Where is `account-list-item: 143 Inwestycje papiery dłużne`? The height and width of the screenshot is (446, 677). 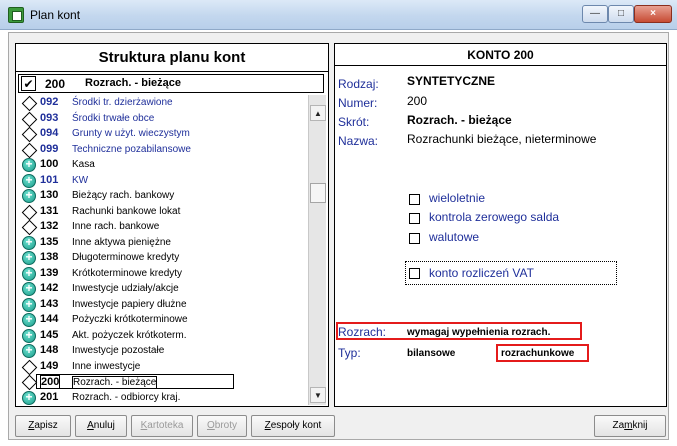 account-list-item: 143 Inwestycje papiery dłużne is located at coordinates (162, 305).